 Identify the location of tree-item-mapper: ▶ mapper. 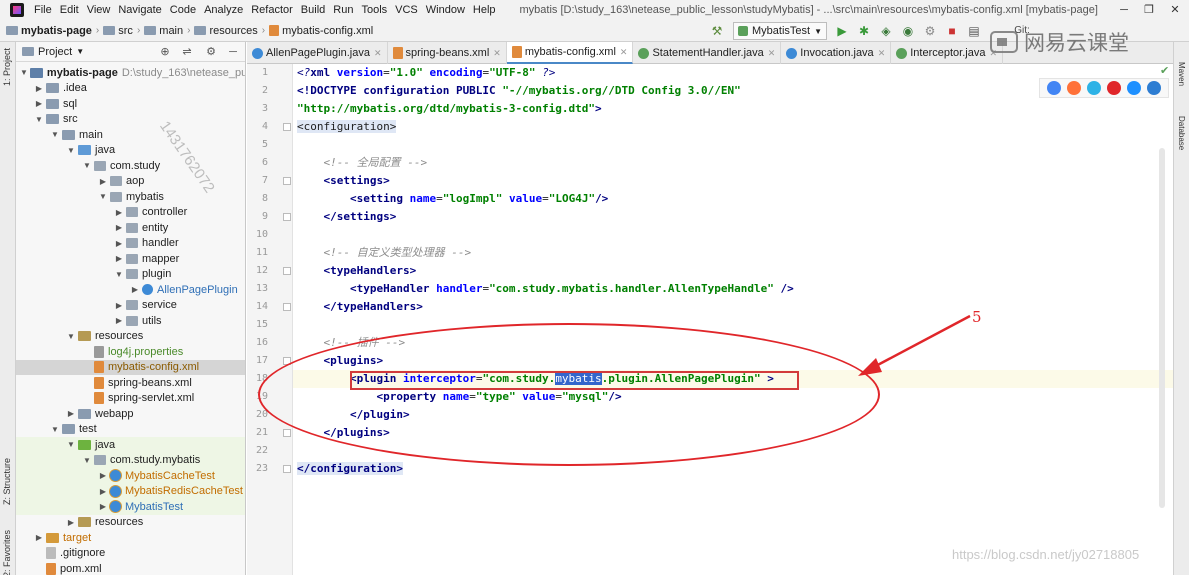
(130, 259).